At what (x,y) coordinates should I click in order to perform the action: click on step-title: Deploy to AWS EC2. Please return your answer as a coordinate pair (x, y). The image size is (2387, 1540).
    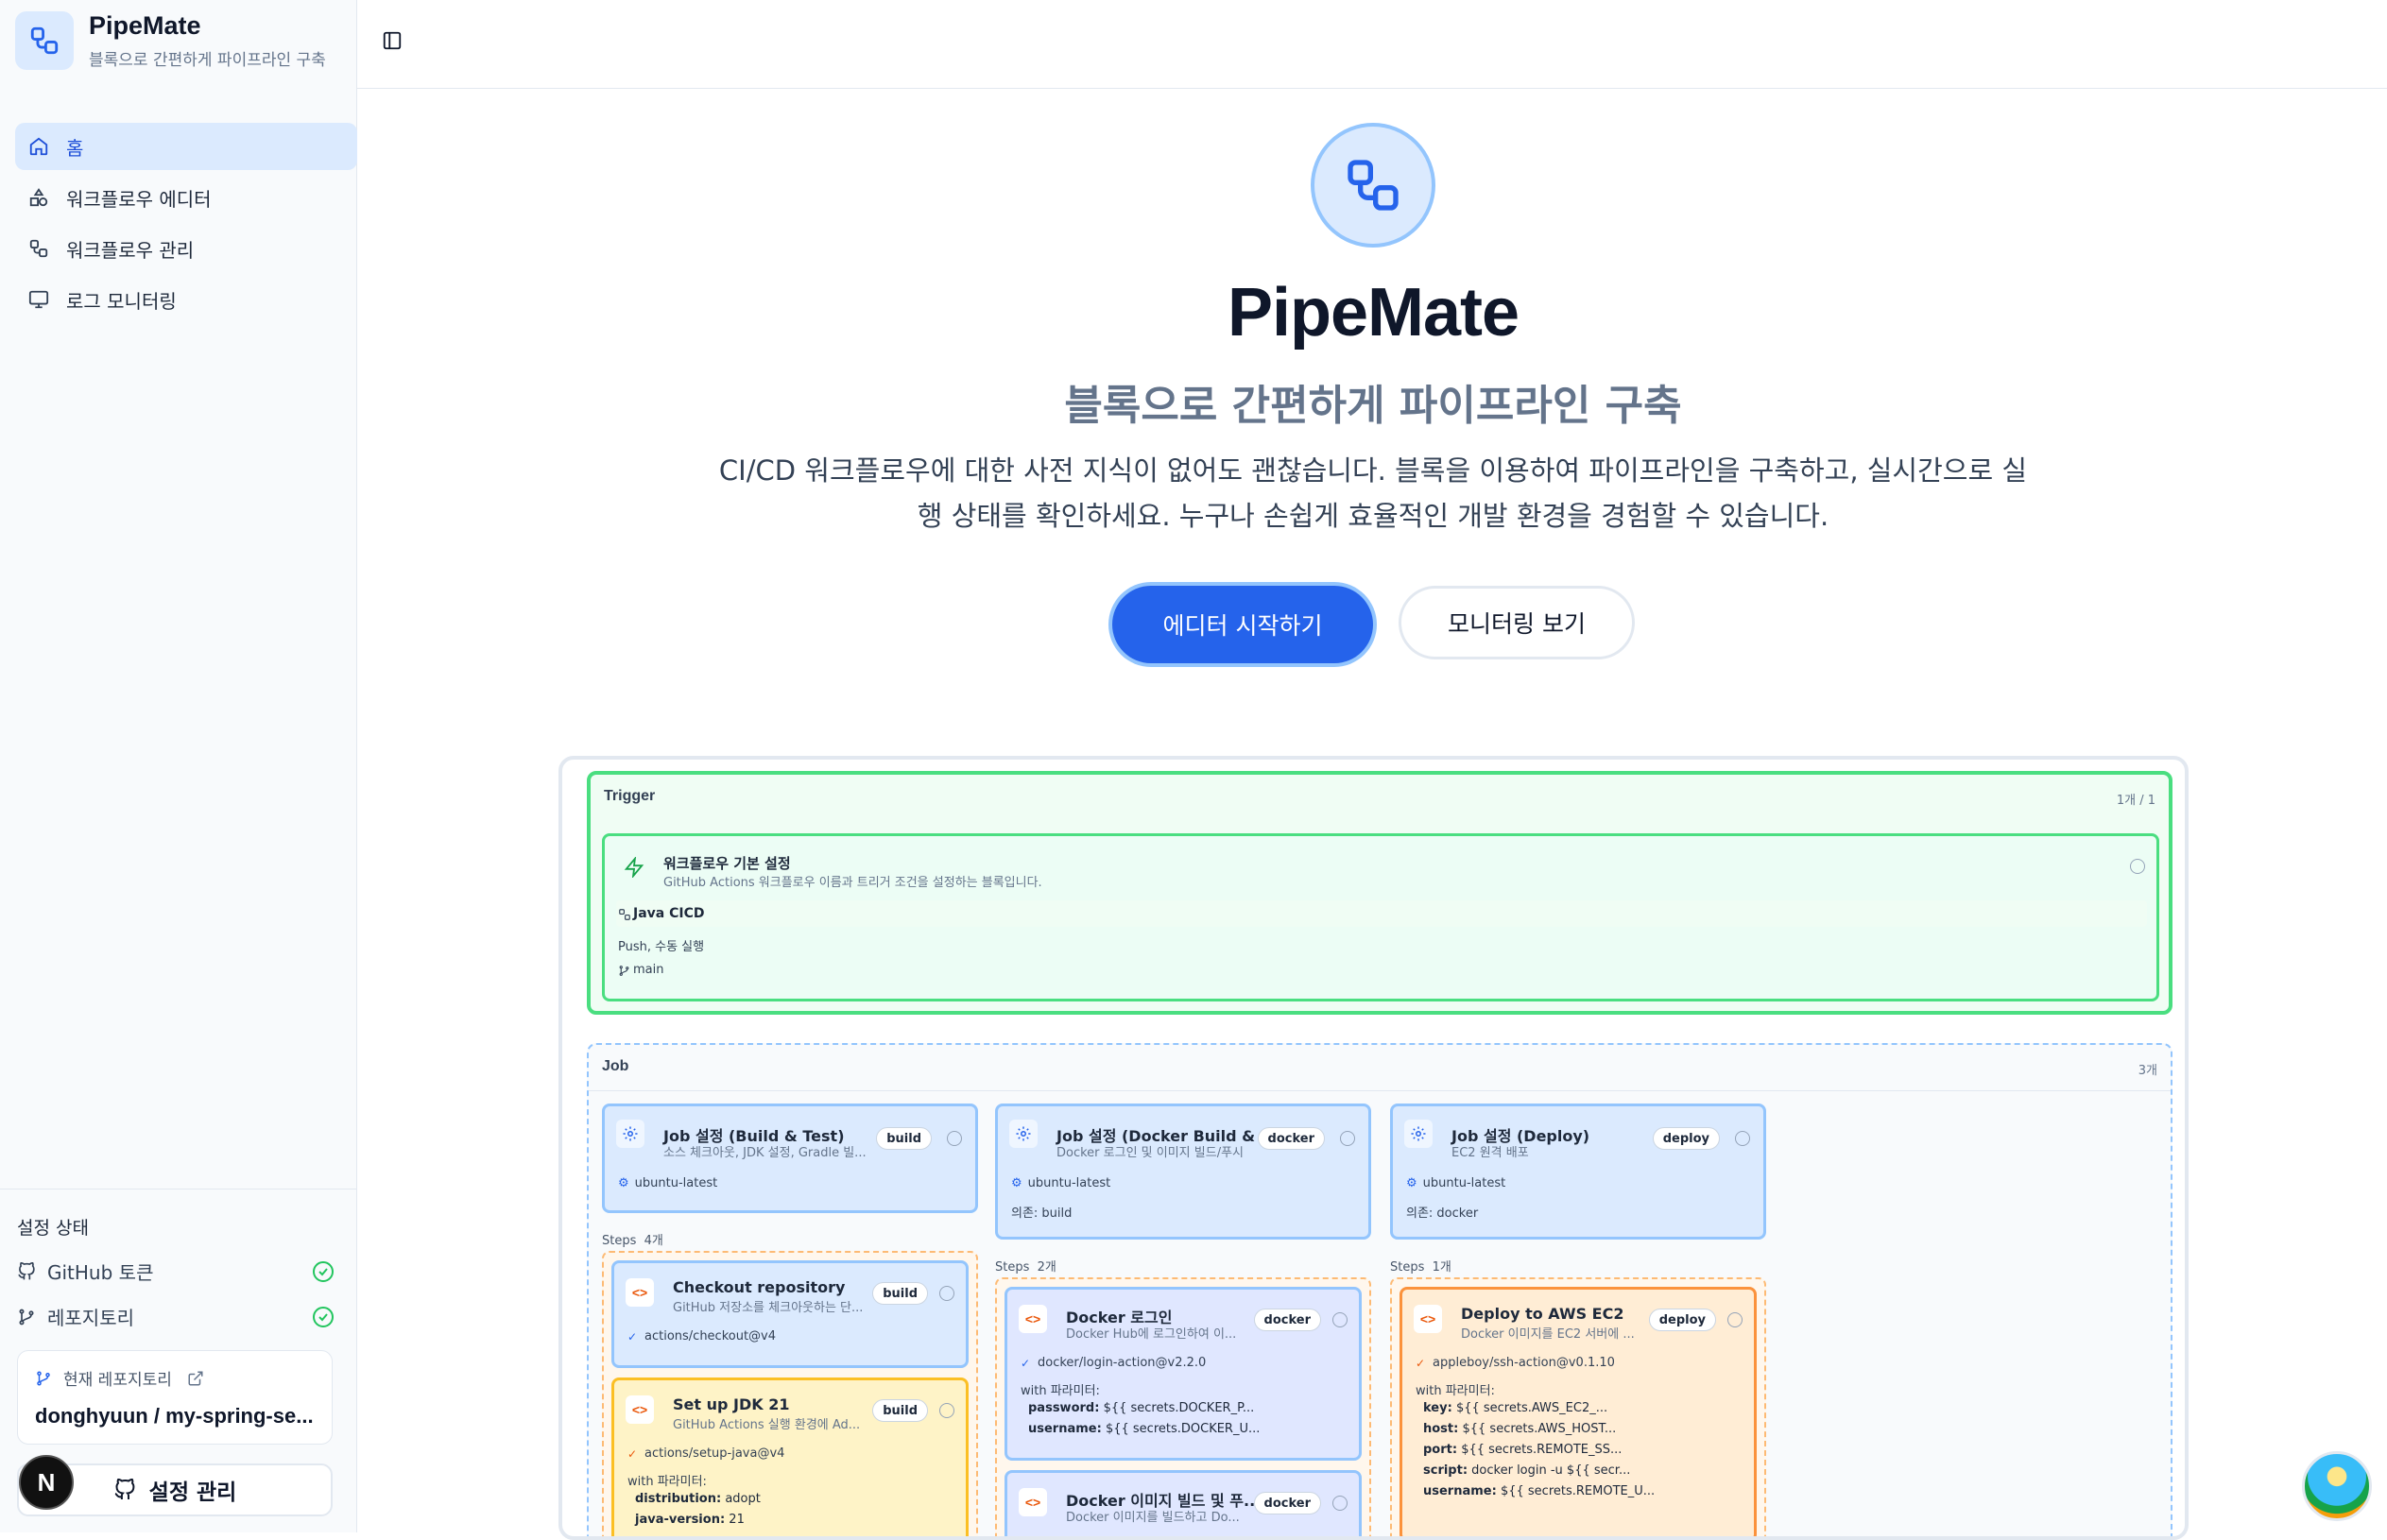
    Looking at the image, I should click on (1542, 1314).